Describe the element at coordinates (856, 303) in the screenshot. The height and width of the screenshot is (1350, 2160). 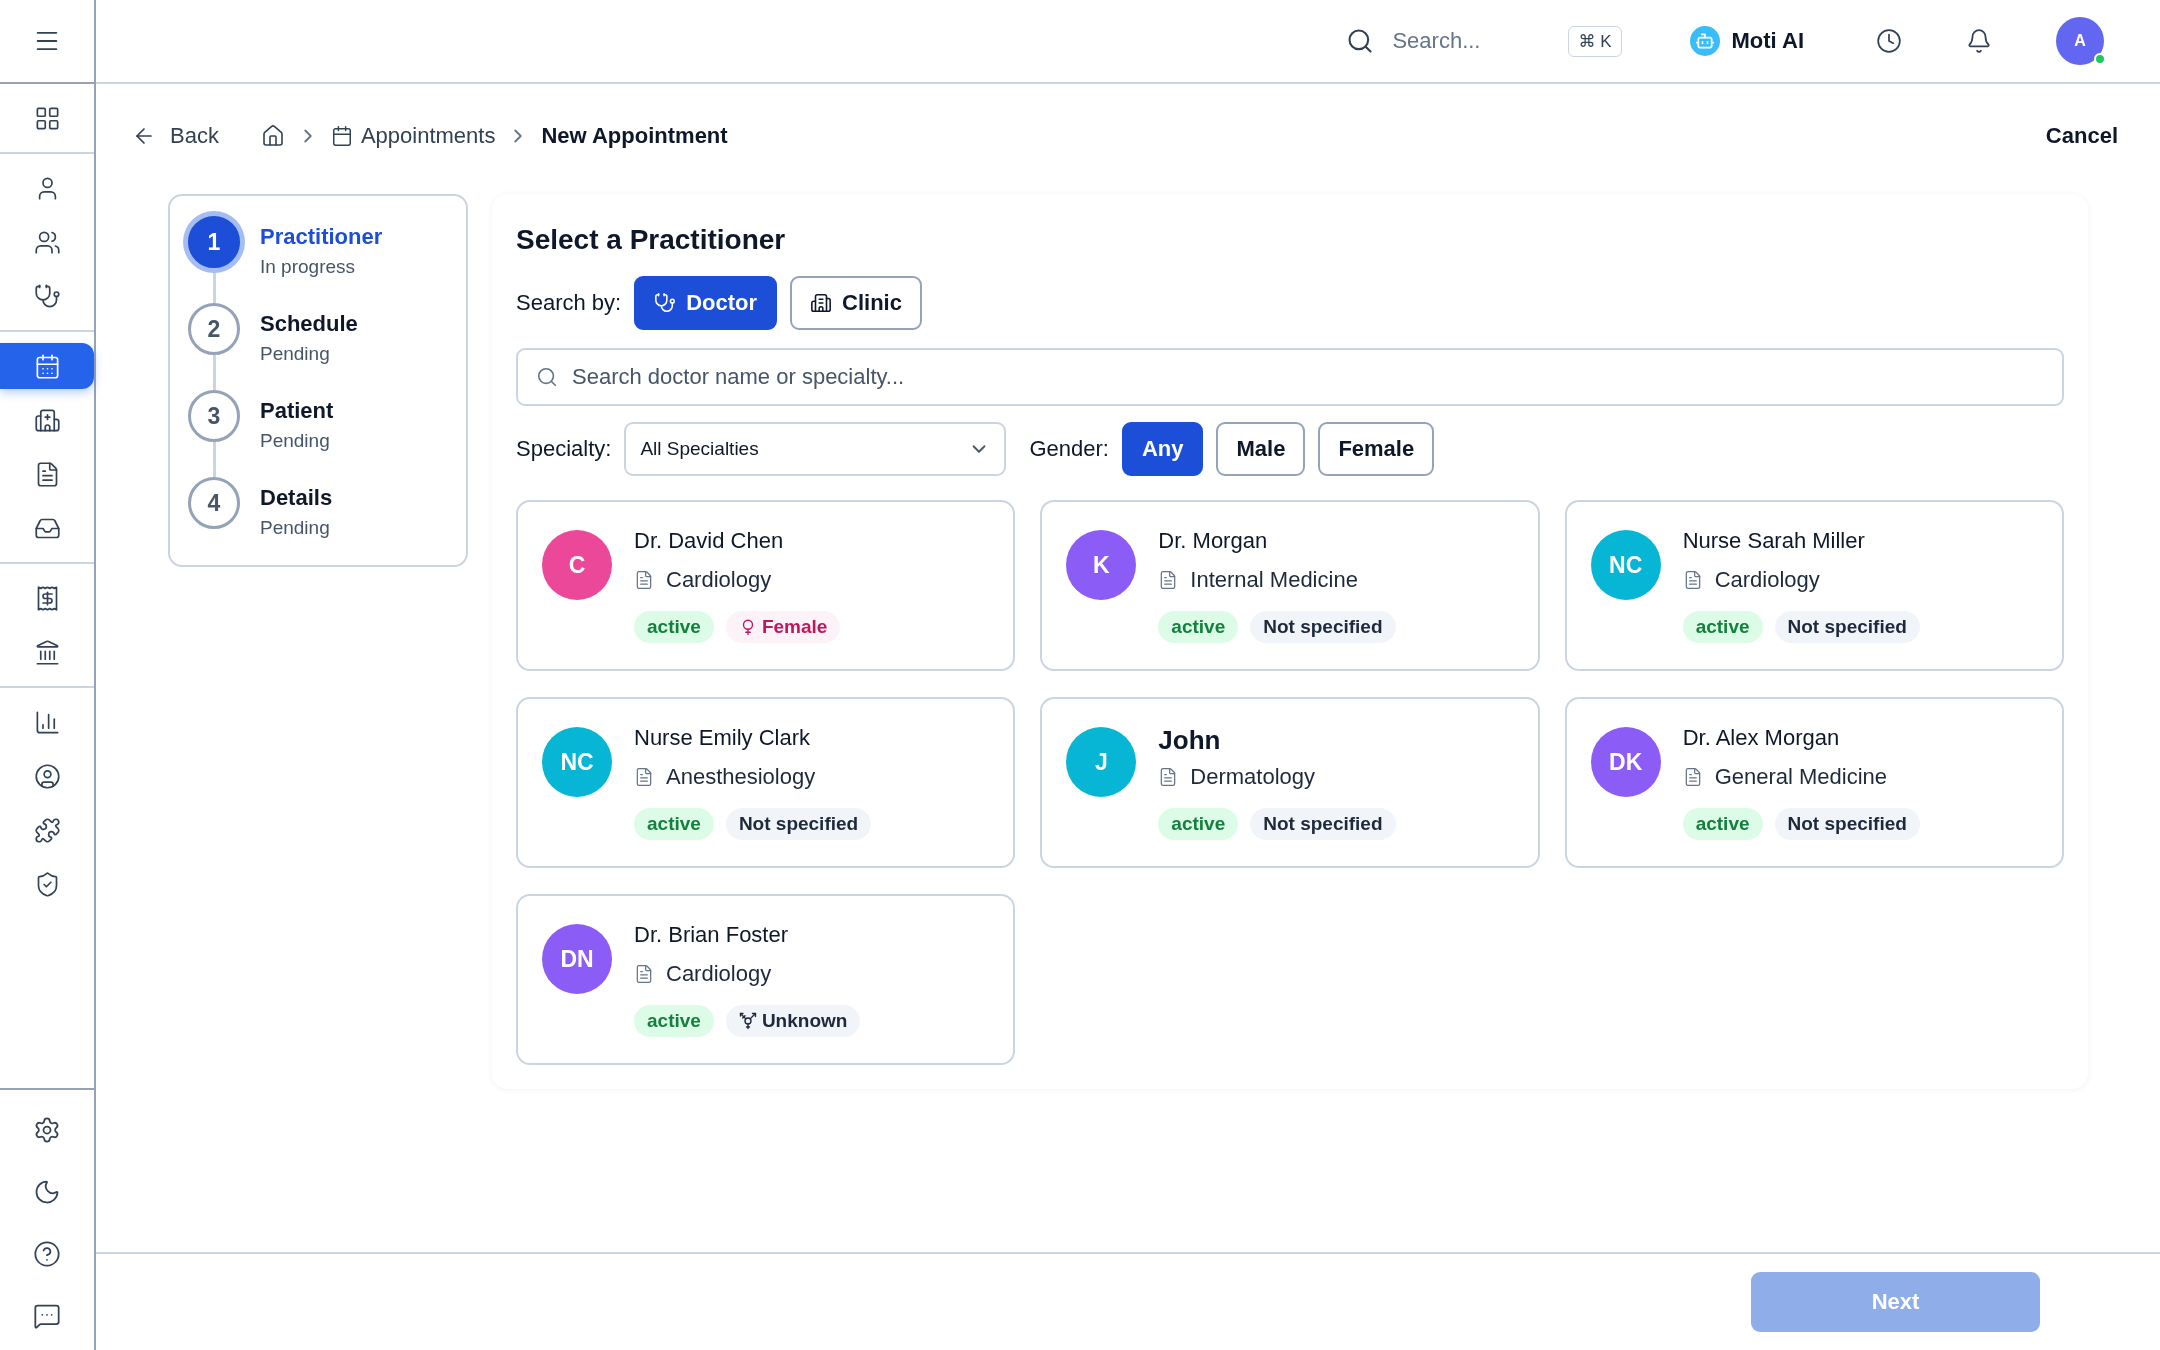
I see `search-mode-toggle: Clinic` at that location.